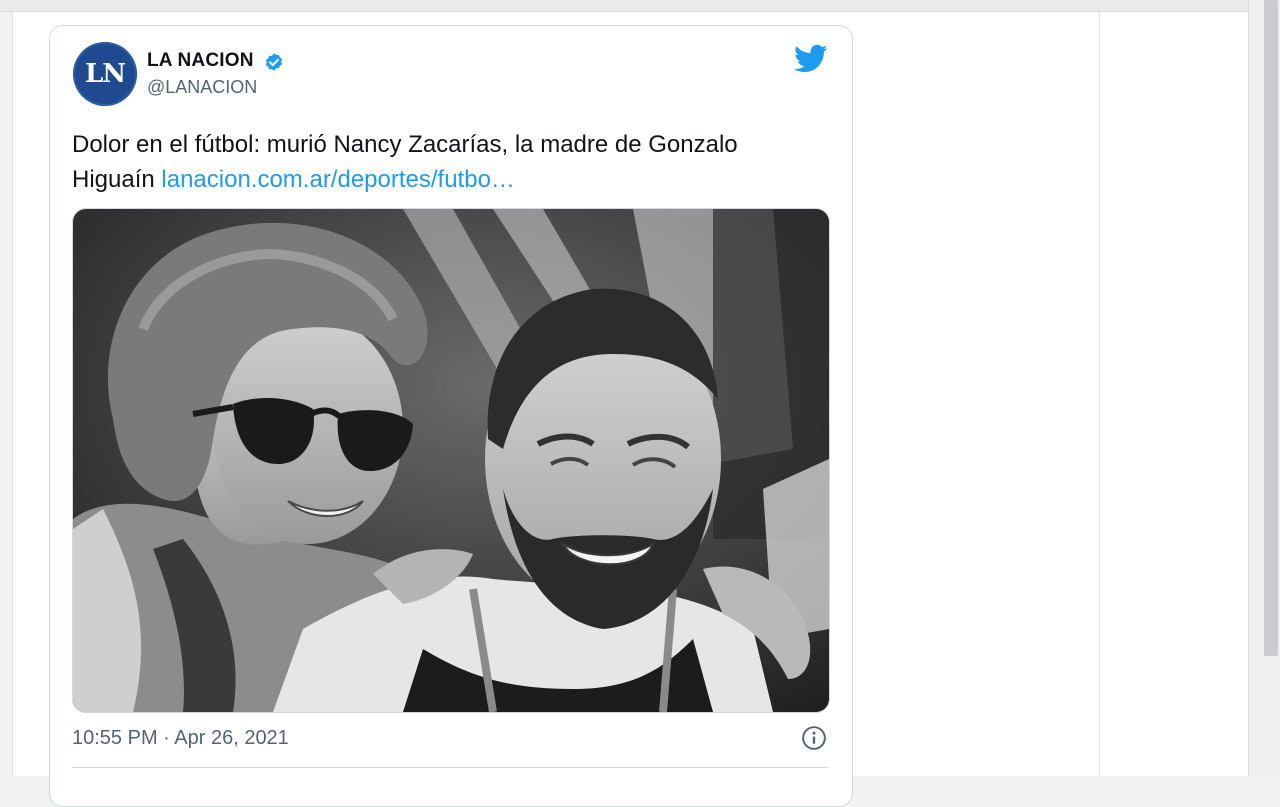  Describe the element at coordinates (811, 59) in the screenshot. I see `twitter-bird-icon` at that location.